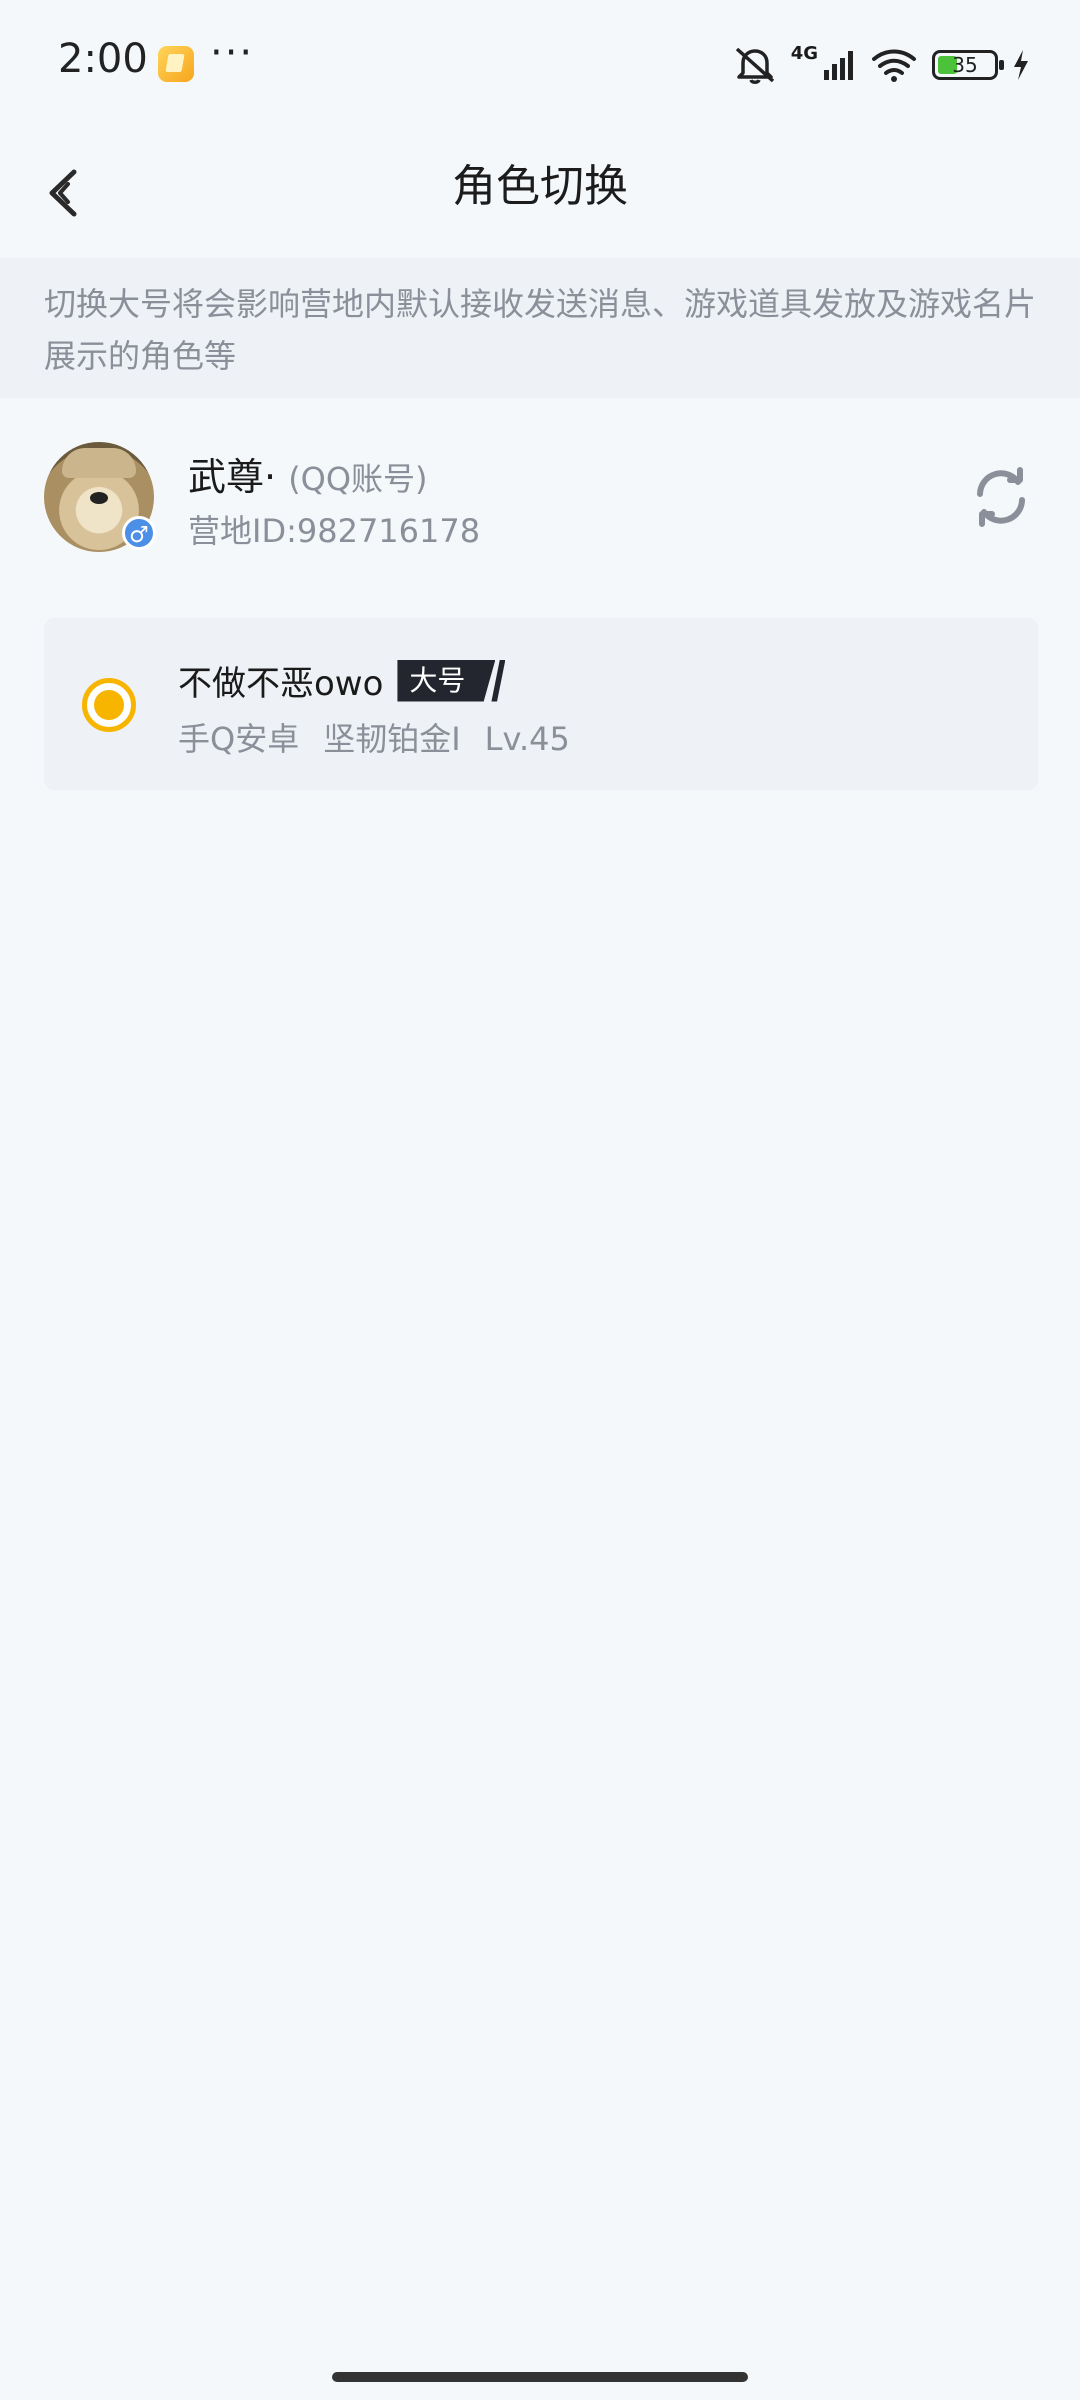 The image size is (1080, 2400). Describe the element at coordinates (109, 705) in the screenshot. I see `role-radio-selected` at that location.